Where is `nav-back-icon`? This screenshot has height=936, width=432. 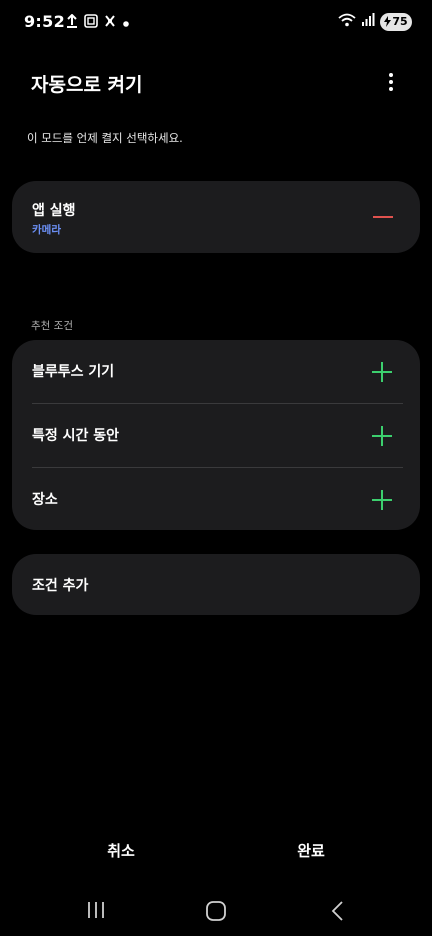
nav-back-icon is located at coordinates (337, 911).